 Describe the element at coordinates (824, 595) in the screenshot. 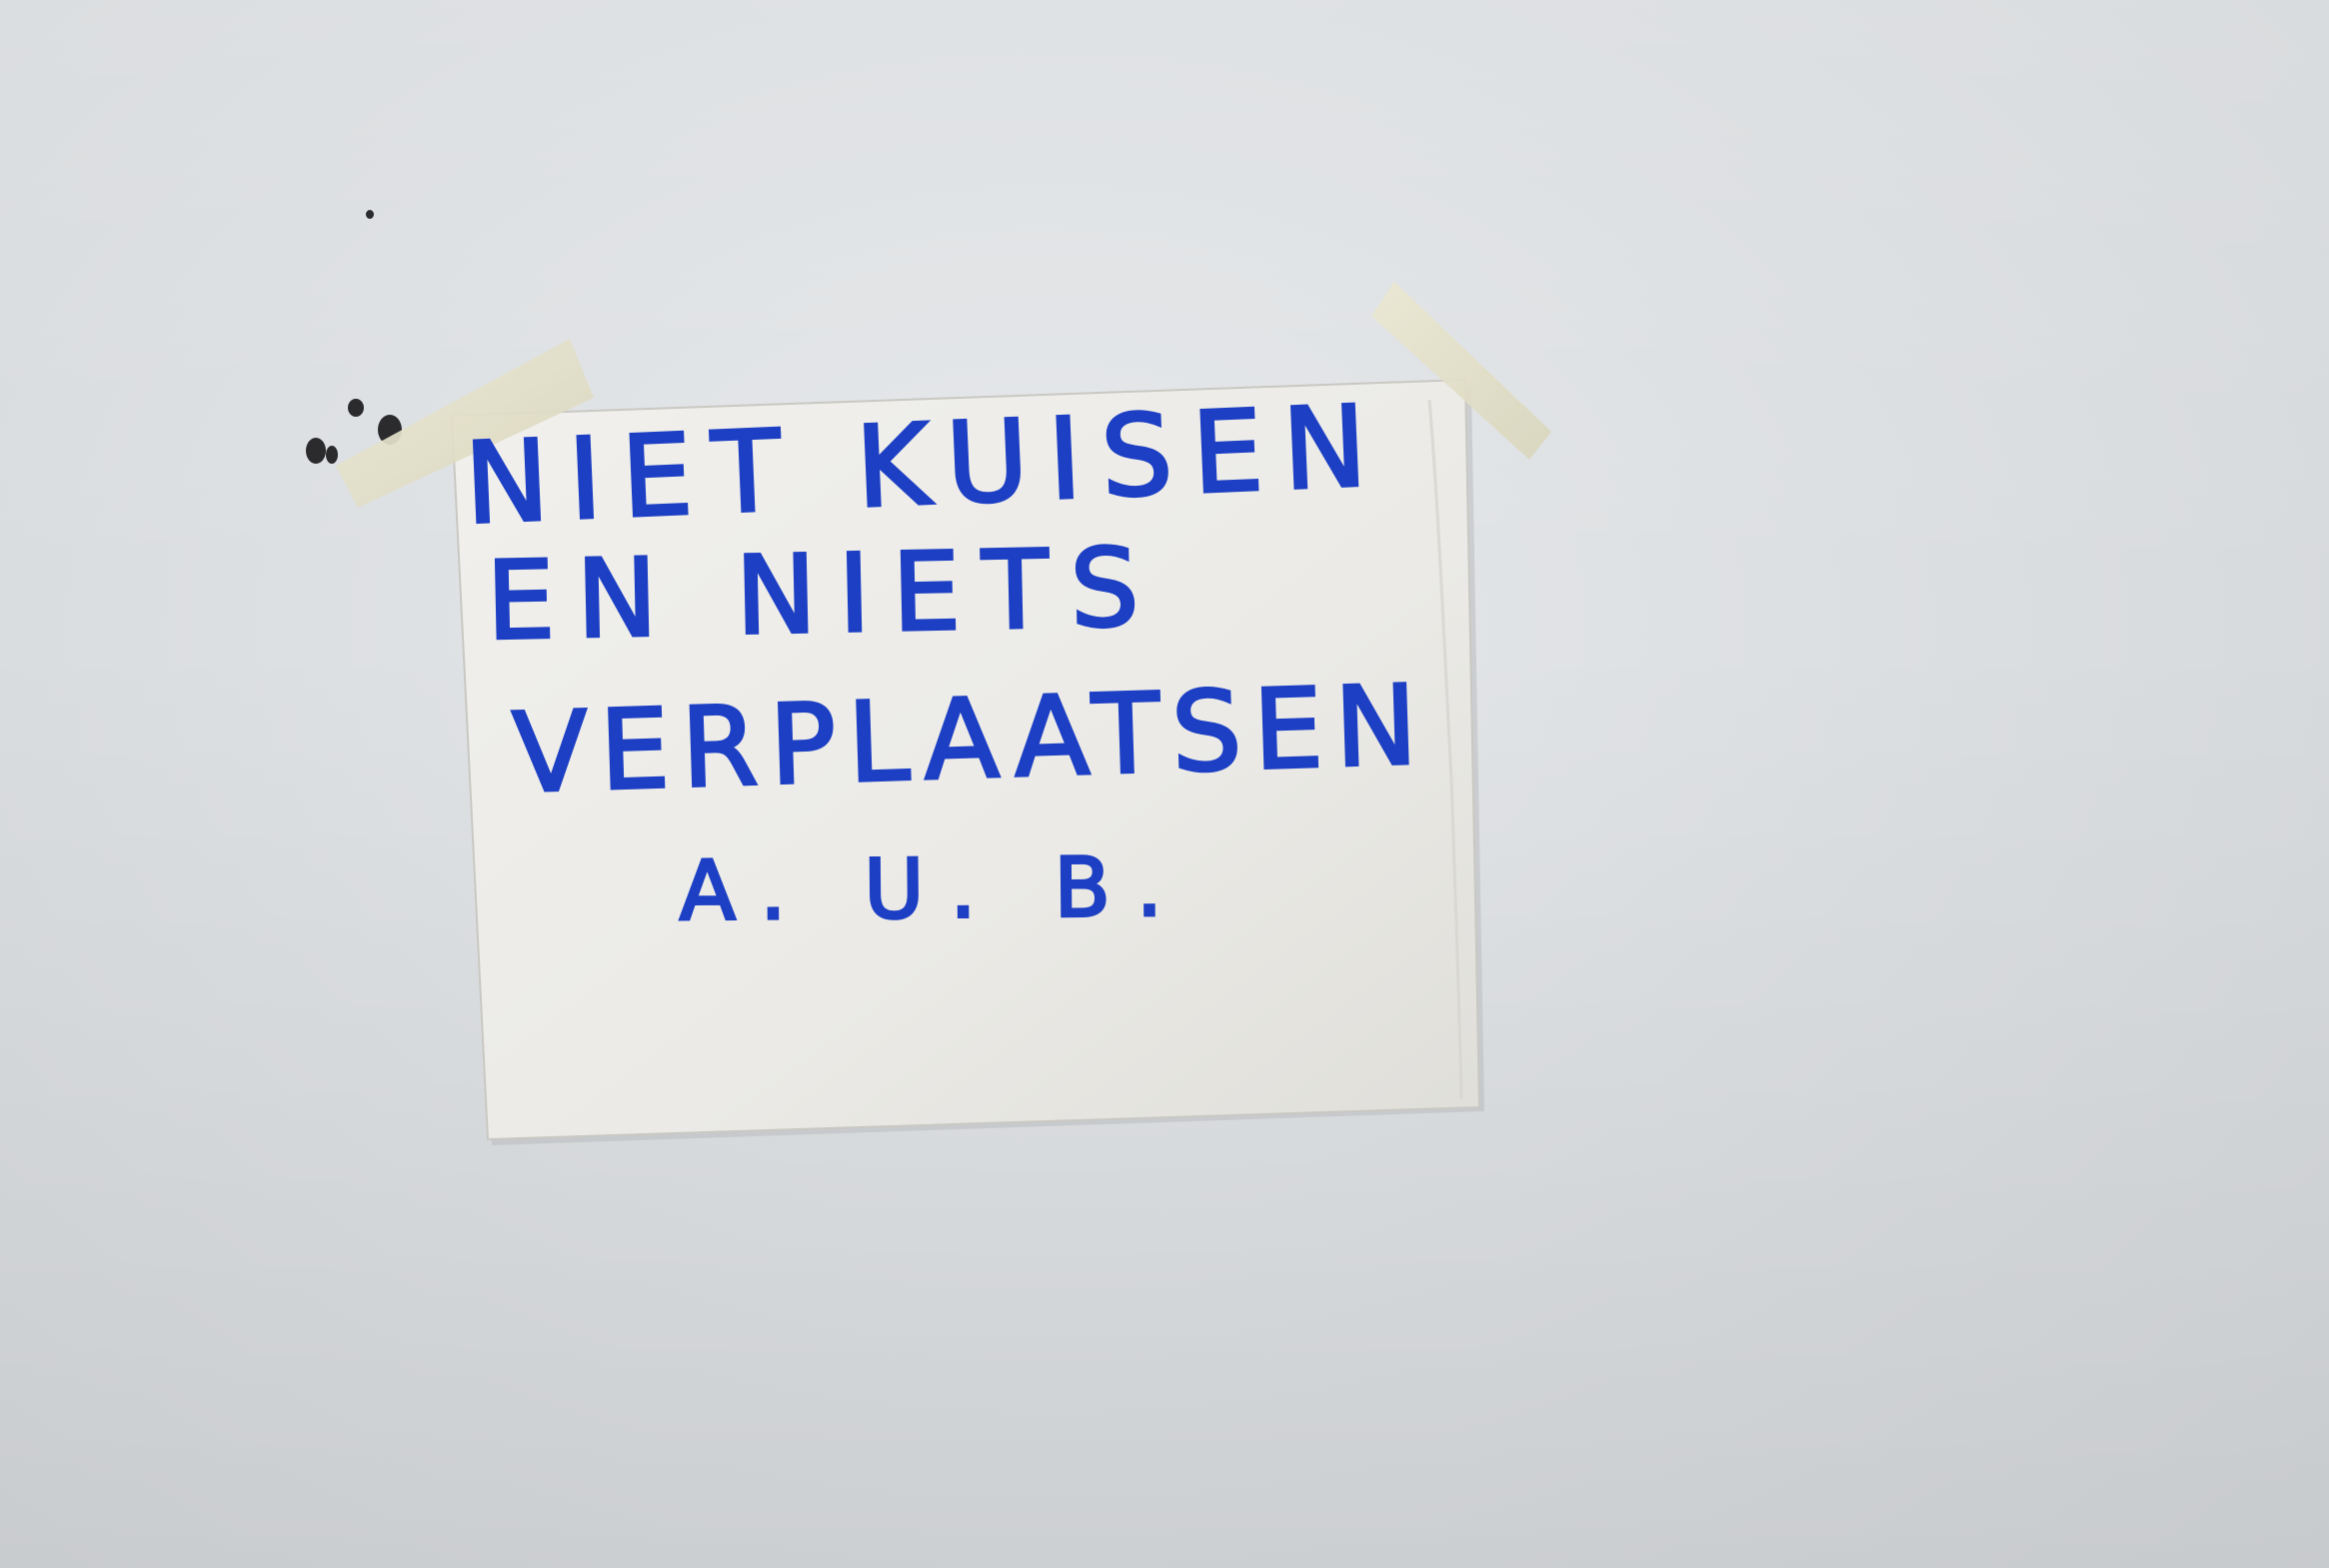

I see `sign-line-2: EN NIETS` at that location.